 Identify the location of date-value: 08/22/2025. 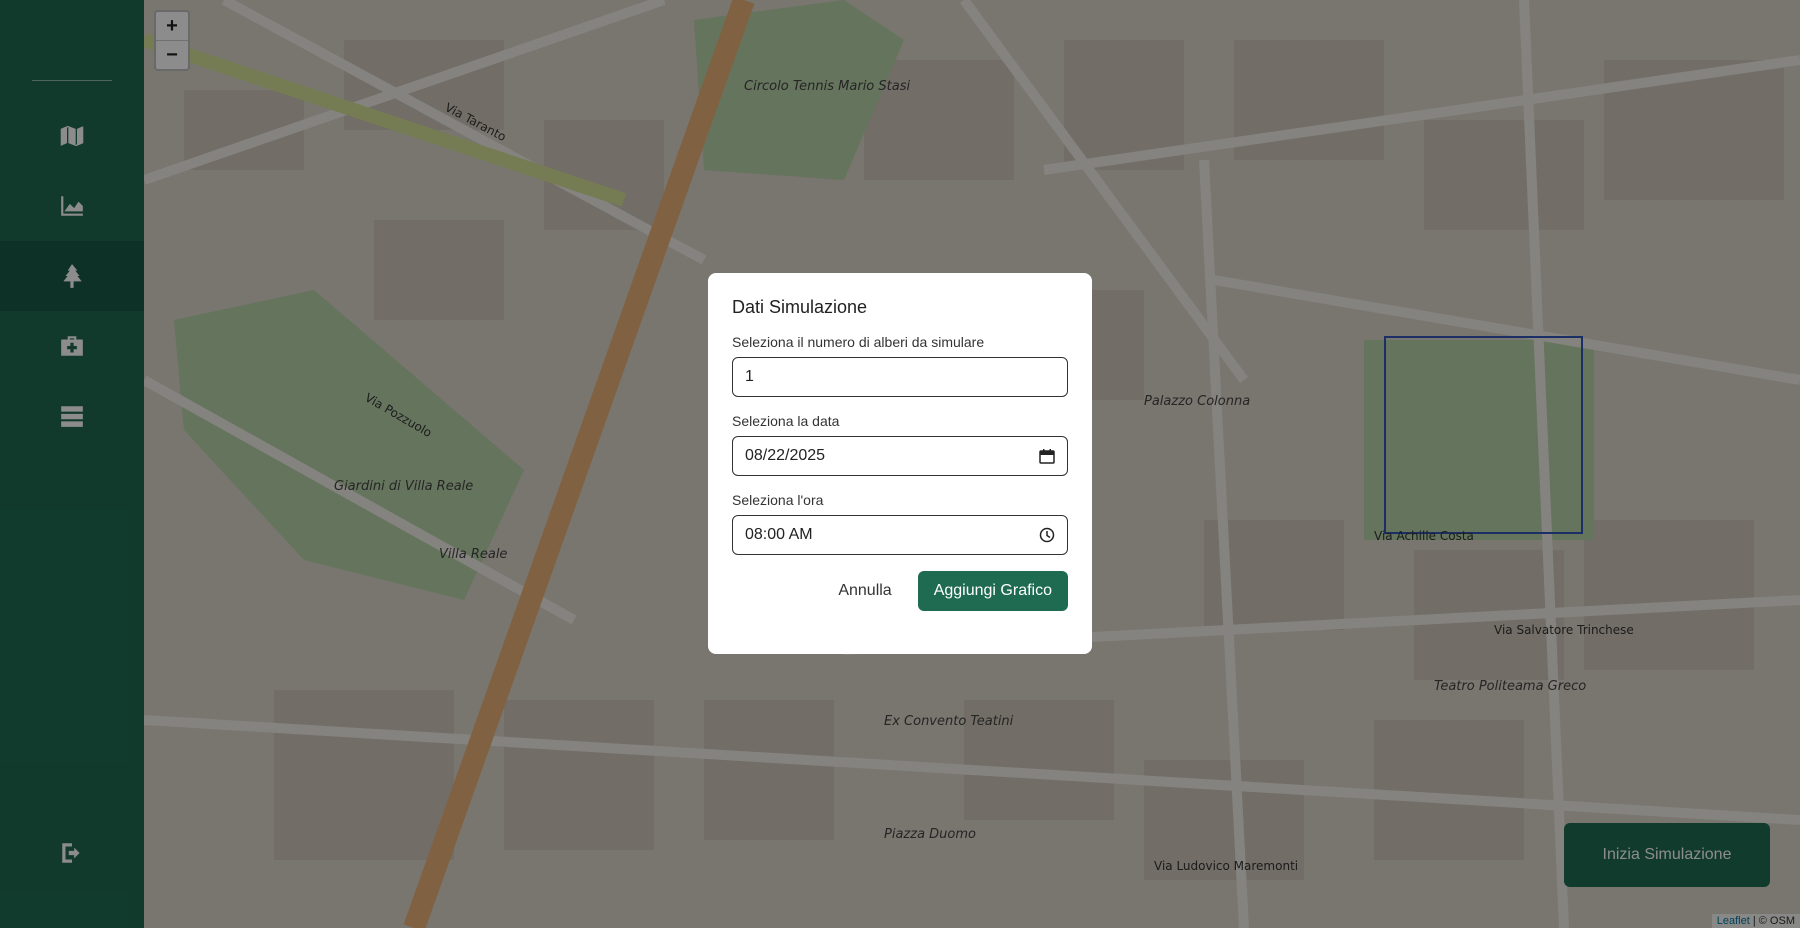
(785, 455).